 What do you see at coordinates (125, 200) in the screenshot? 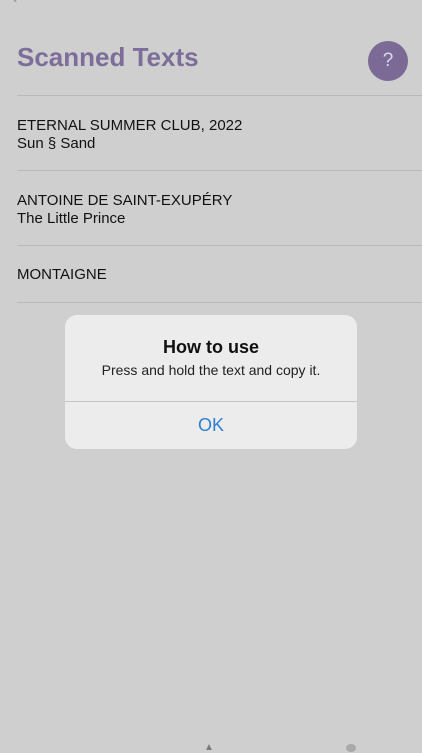
I see `list-item-title: ANTOINE DE SAINT-EXUPÉRY` at bounding box center [125, 200].